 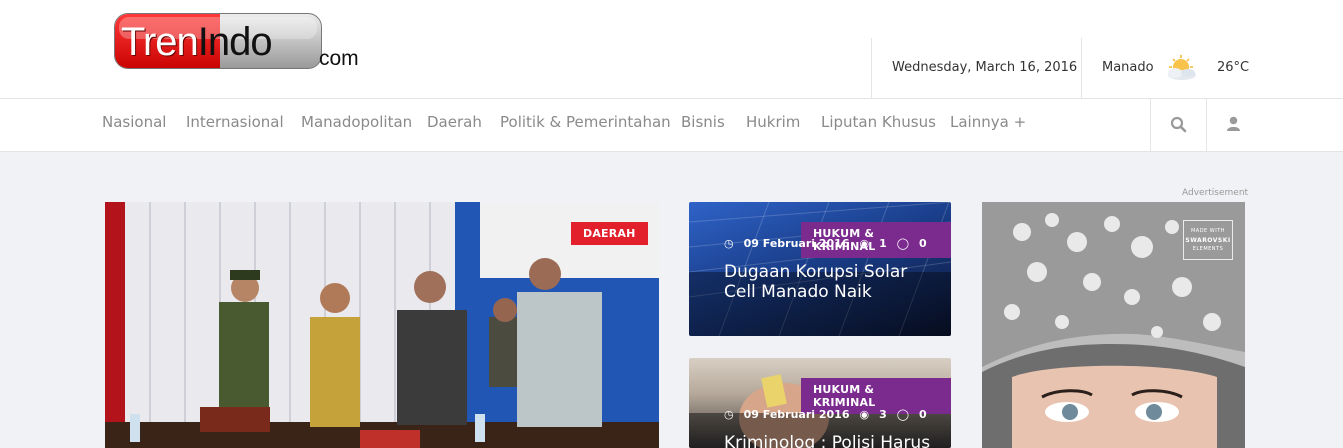 I want to click on nav-item-lainnya: Lainnya +, so click(x=988, y=122).